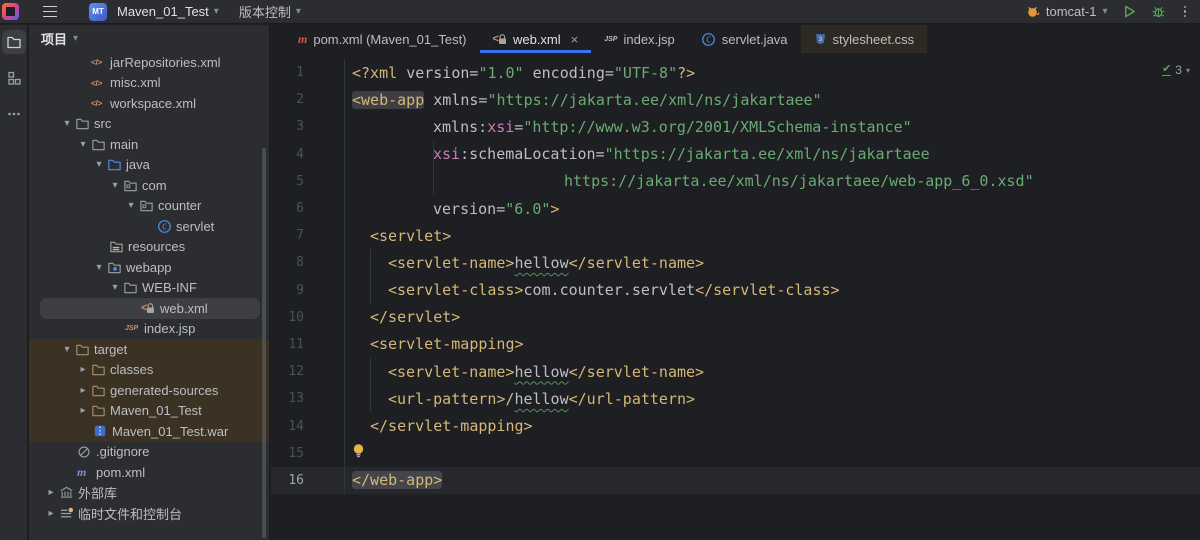  Describe the element at coordinates (575, 39) in the screenshot. I see `close-icon: ×` at that location.